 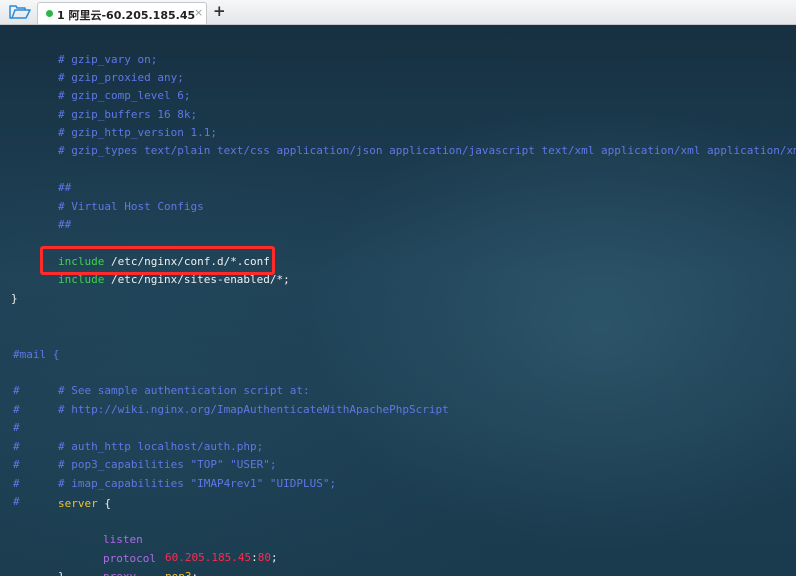 I want to click on terminal-line: proxy on;, so click(x=398, y=563).